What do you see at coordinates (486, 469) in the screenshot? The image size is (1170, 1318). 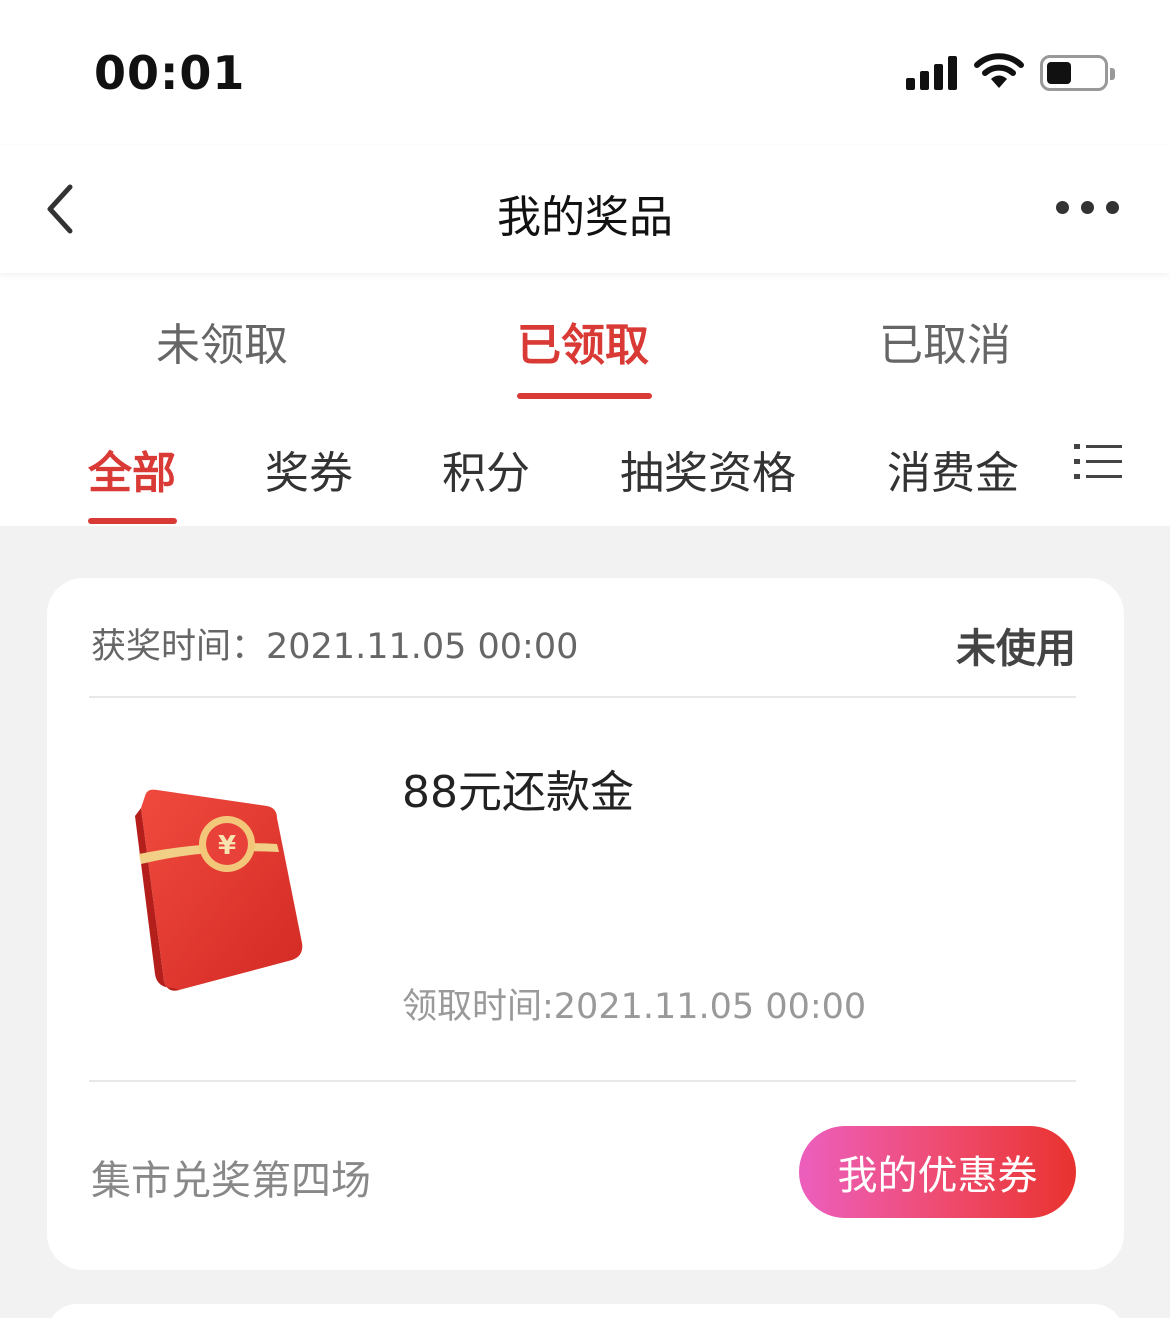 I see `subtab-points: 积分` at bounding box center [486, 469].